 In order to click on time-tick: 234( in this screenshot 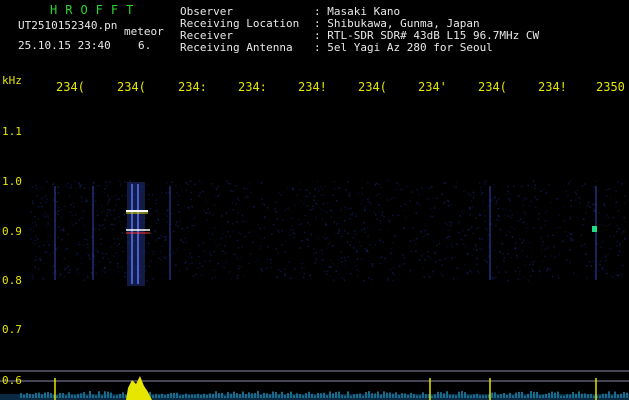, I will do `click(492, 87)`.